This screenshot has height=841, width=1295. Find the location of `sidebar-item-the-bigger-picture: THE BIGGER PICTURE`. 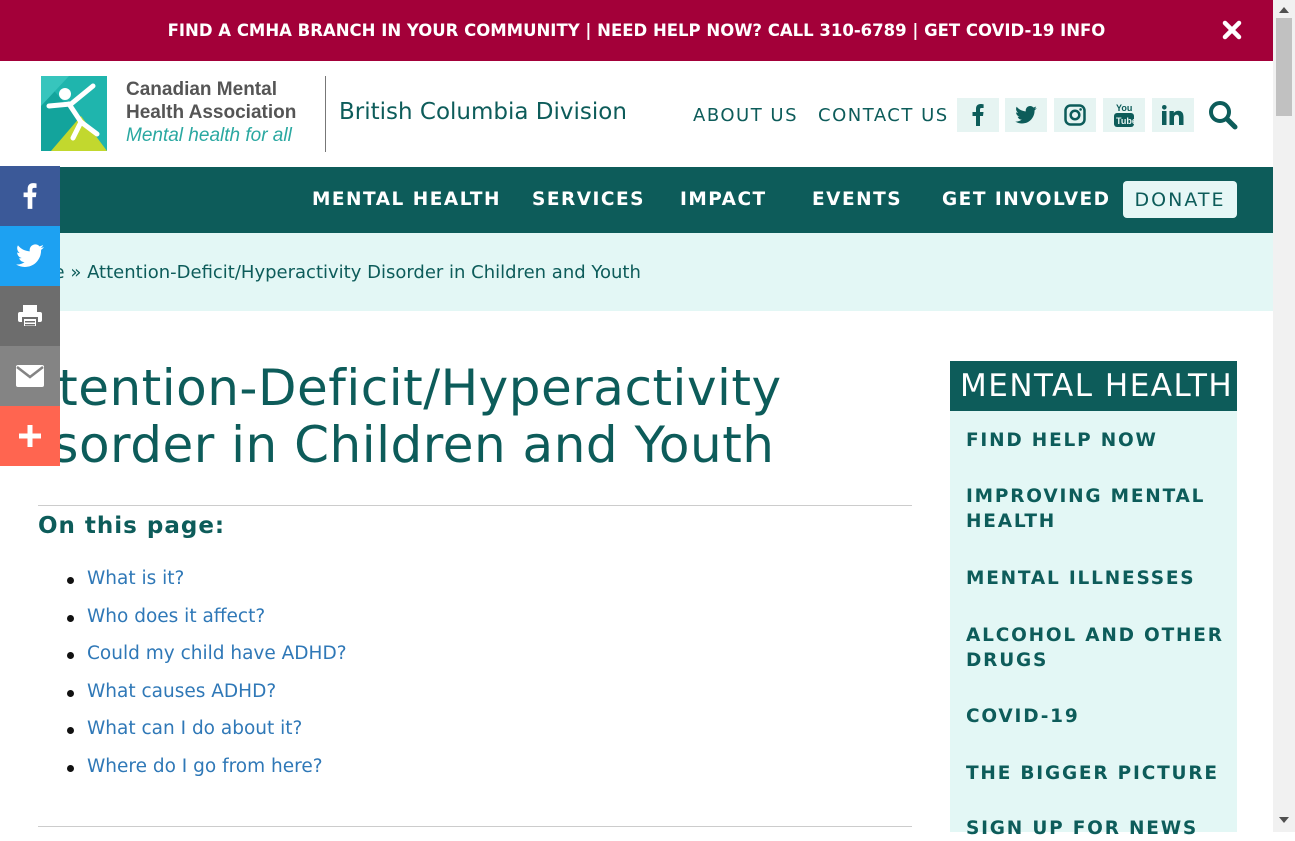

sidebar-item-the-bigger-picture: THE BIGGER PICTURE is located at coordinates (1096, 773).